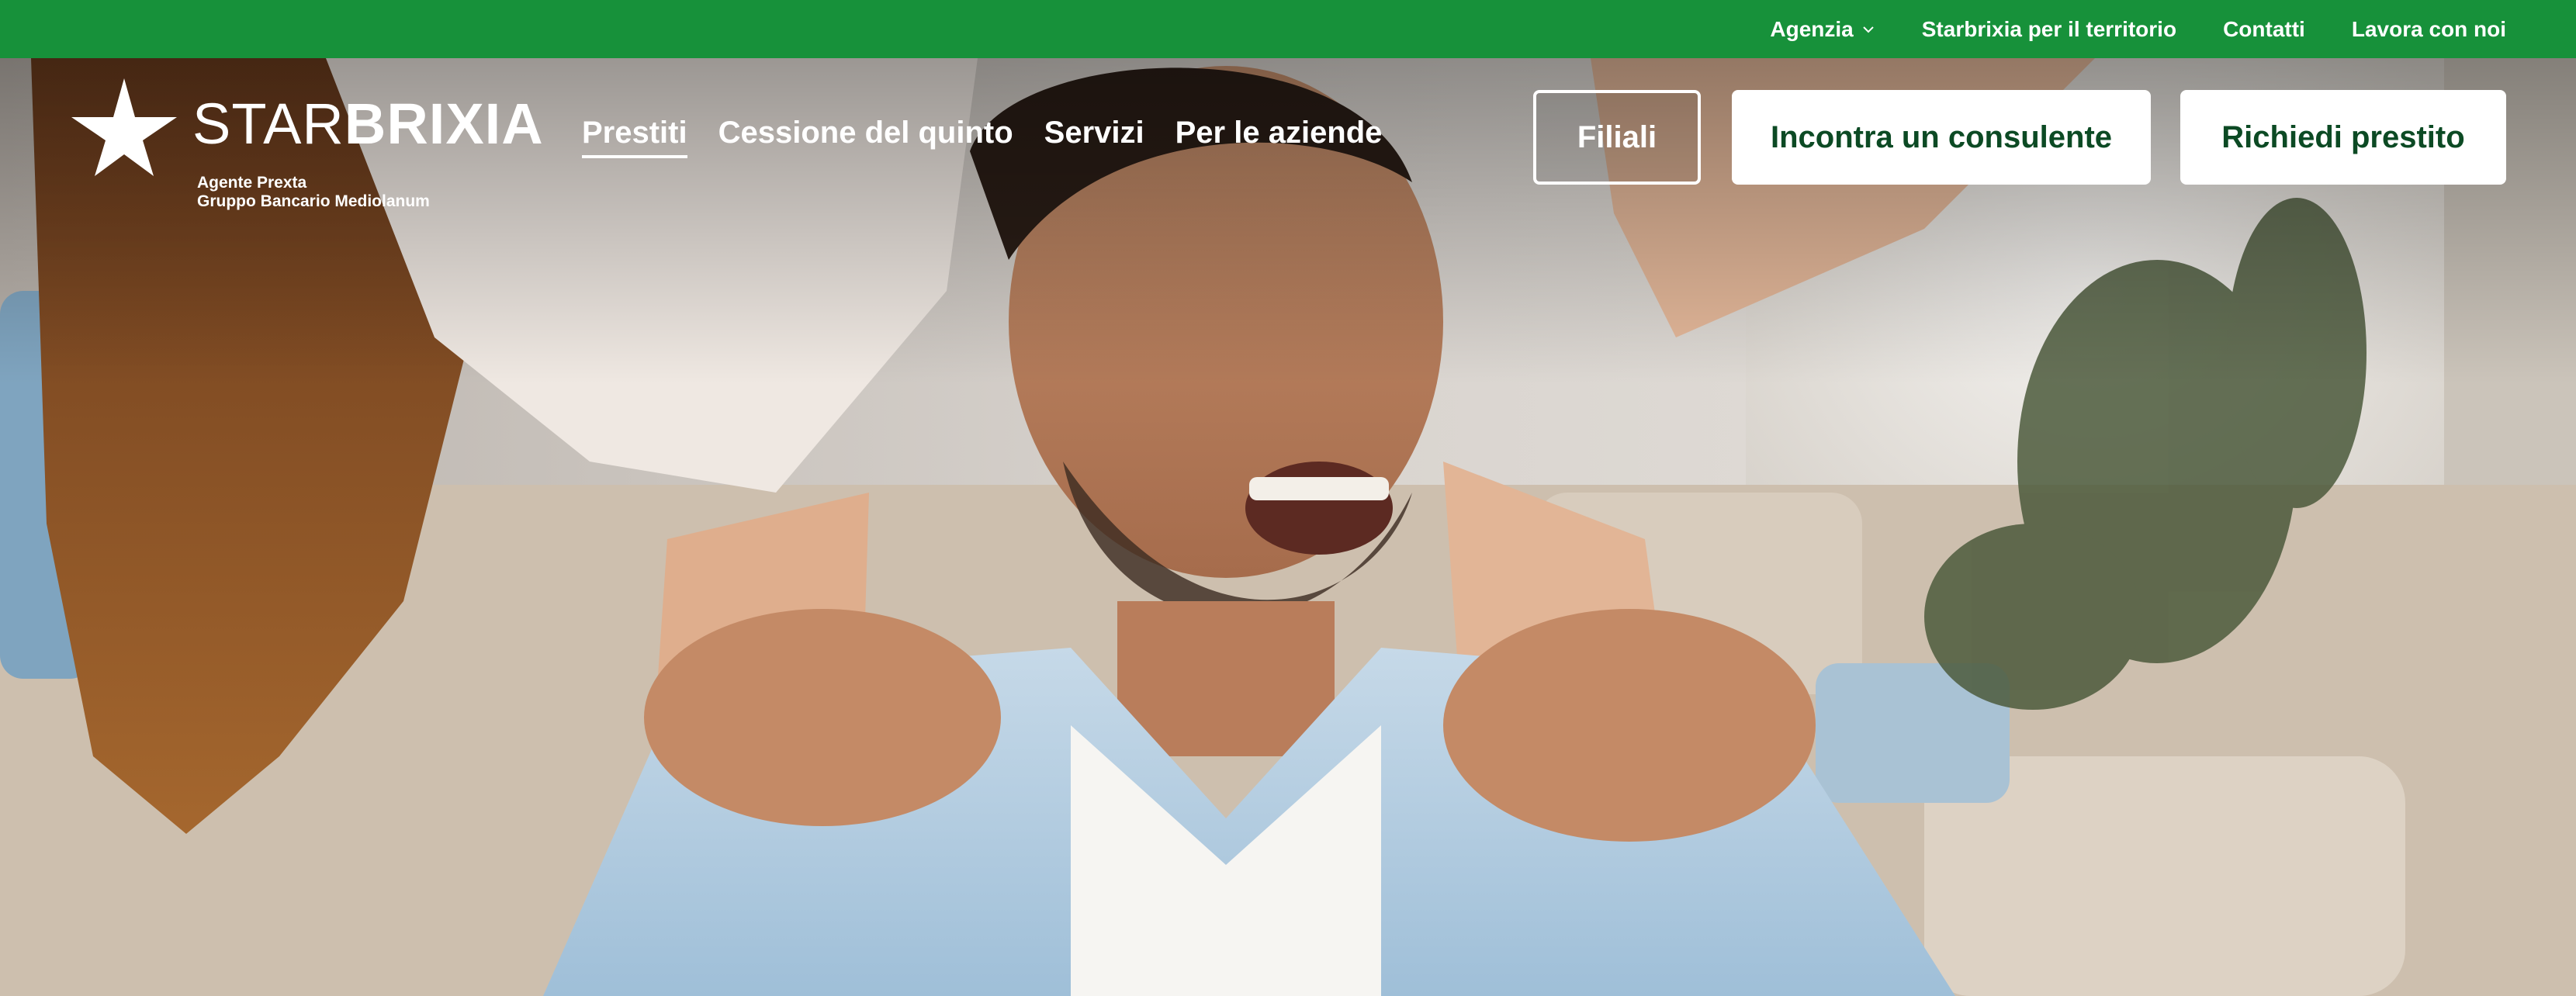 Image resolution: width=2576 pixels, height=996 pixels. Describe the element at coordinates (444, 124) in the screenshot. I see `brand-word-bold: BRIXIA` at that location.